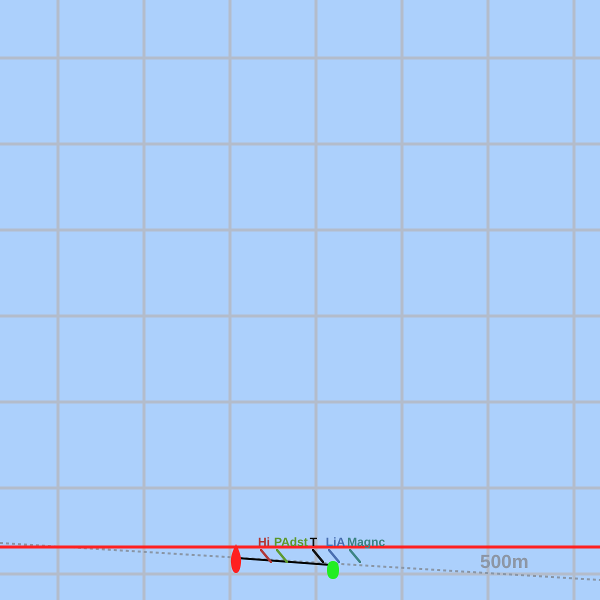 The width and height of the screenshot is (600, 600). Describe the element at coordinates (336, 542) in the screenshot. I see `boat-label: LiA` at that location.